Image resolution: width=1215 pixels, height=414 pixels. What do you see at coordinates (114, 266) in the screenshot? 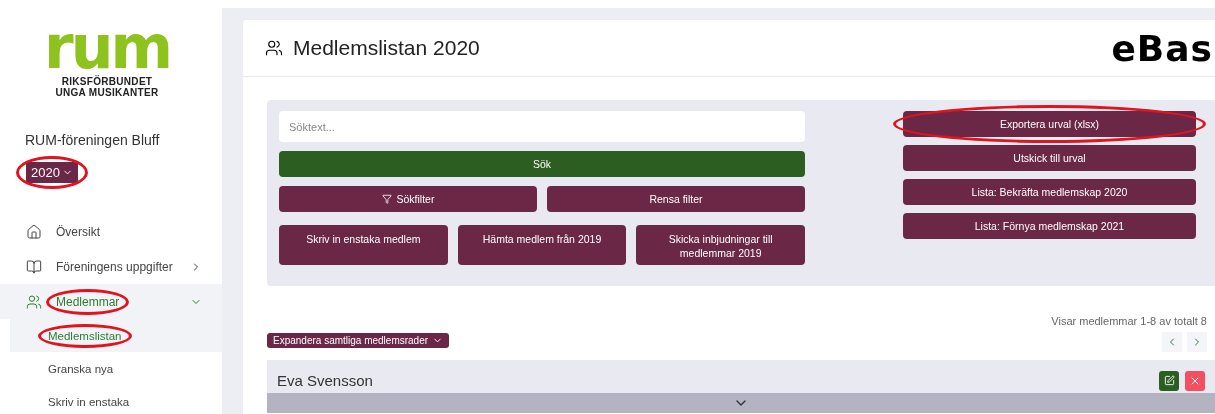
I see `nav-label: Föreningens uppgifter` at bounding box center [114, 266].